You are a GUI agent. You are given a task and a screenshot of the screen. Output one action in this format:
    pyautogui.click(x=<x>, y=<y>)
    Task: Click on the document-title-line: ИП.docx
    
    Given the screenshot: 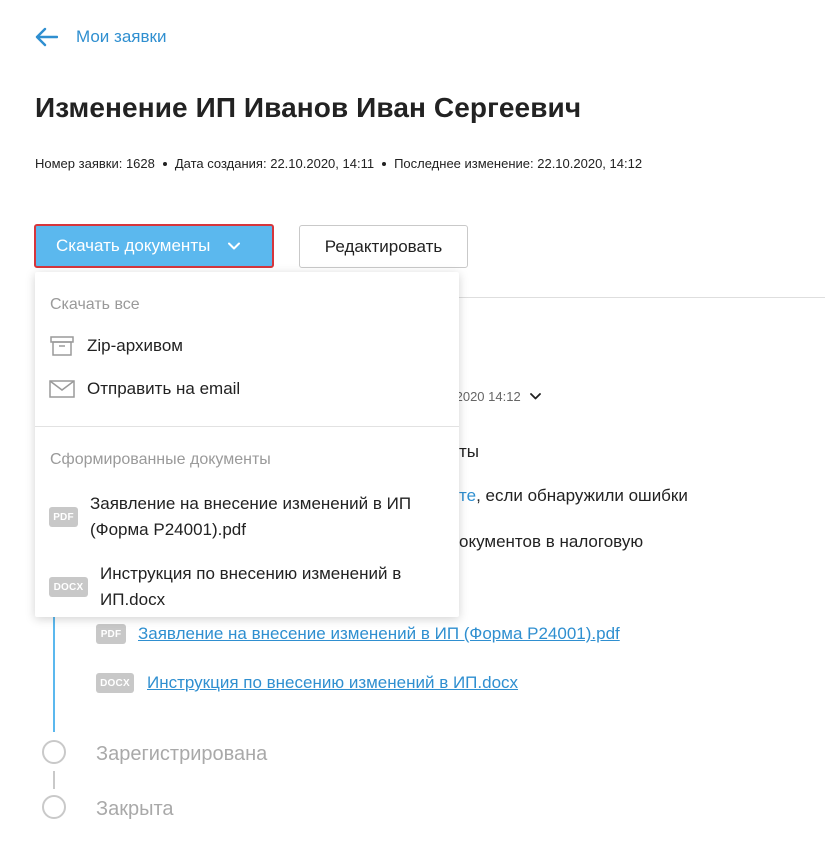 What is the action you would take?
    pyautogui.click(x=133, y=599)
    